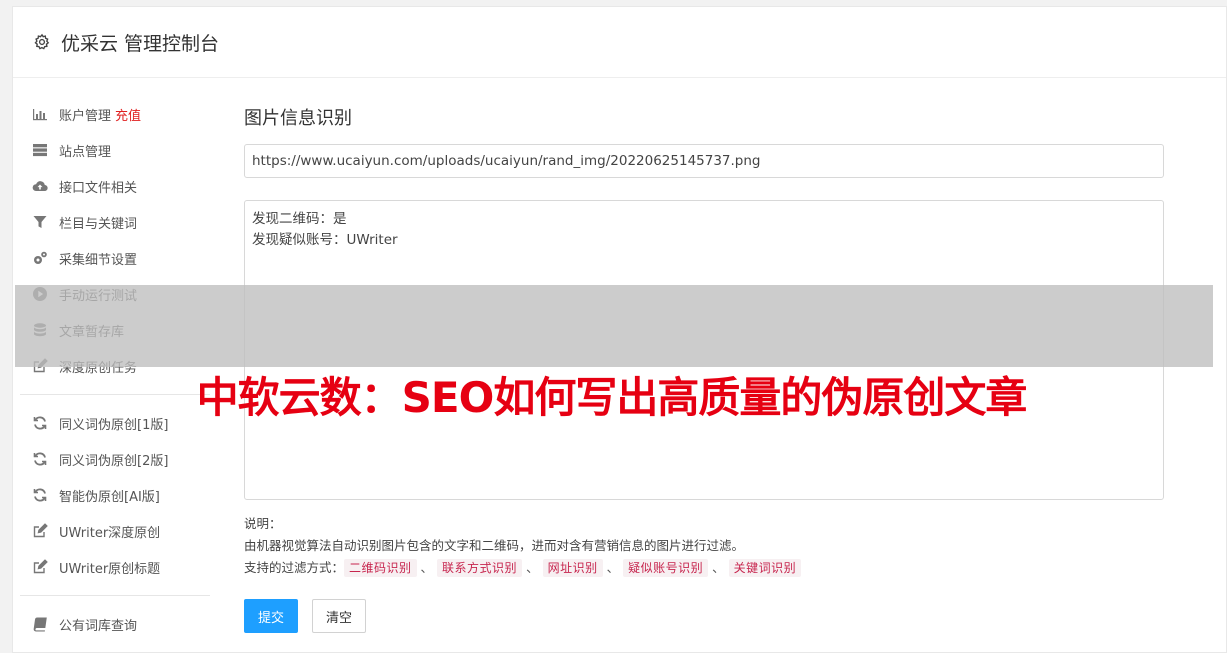 This screenshot has width=1227, height=653. I want to click on sidebar-item-label: 同义词伪原创[2版], so click(114, 461).